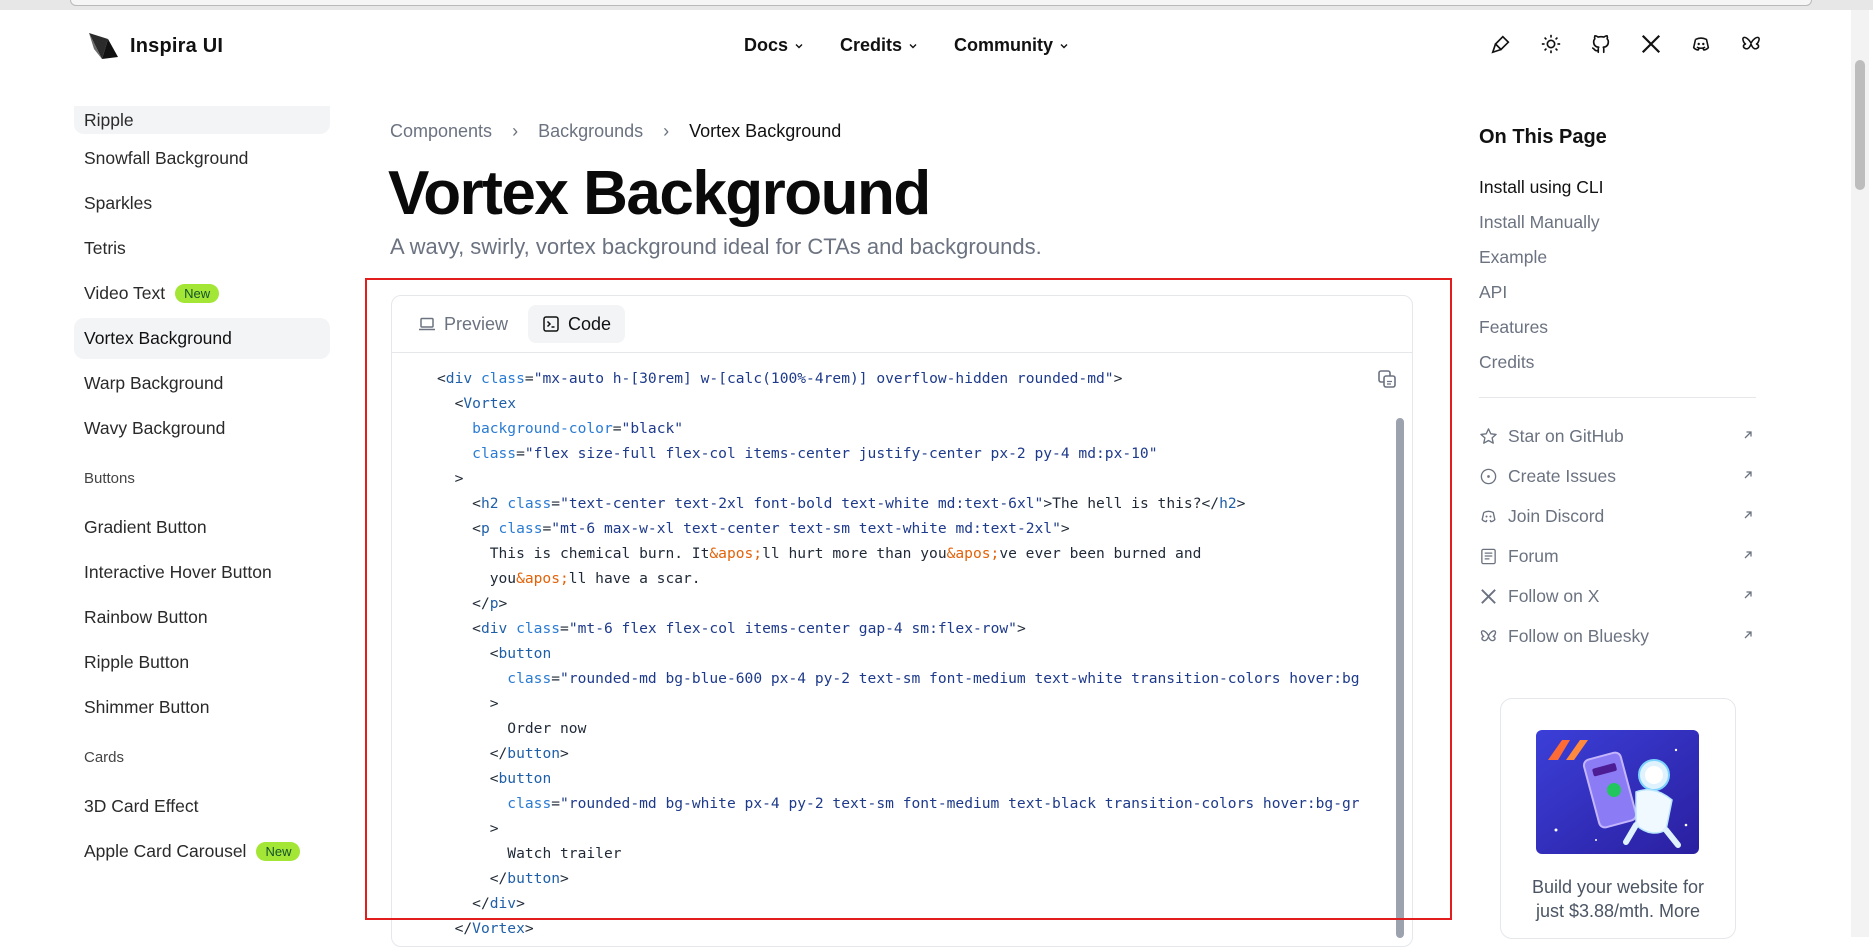 This screenshot has height=947, width=1873. Describe the element at coordinates (1618, 911) in the screenshot. I see `ad-text-line: just $3.88/mth. More` at that location.